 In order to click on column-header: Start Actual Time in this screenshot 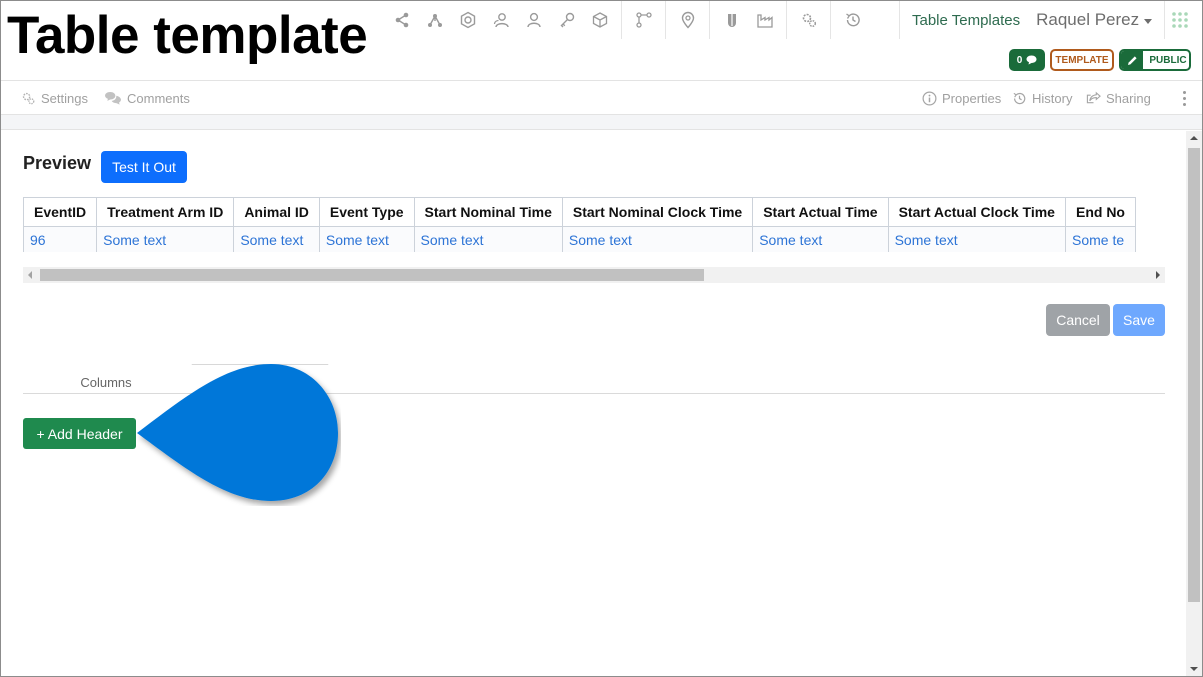, I will do `click(820, 212)`.